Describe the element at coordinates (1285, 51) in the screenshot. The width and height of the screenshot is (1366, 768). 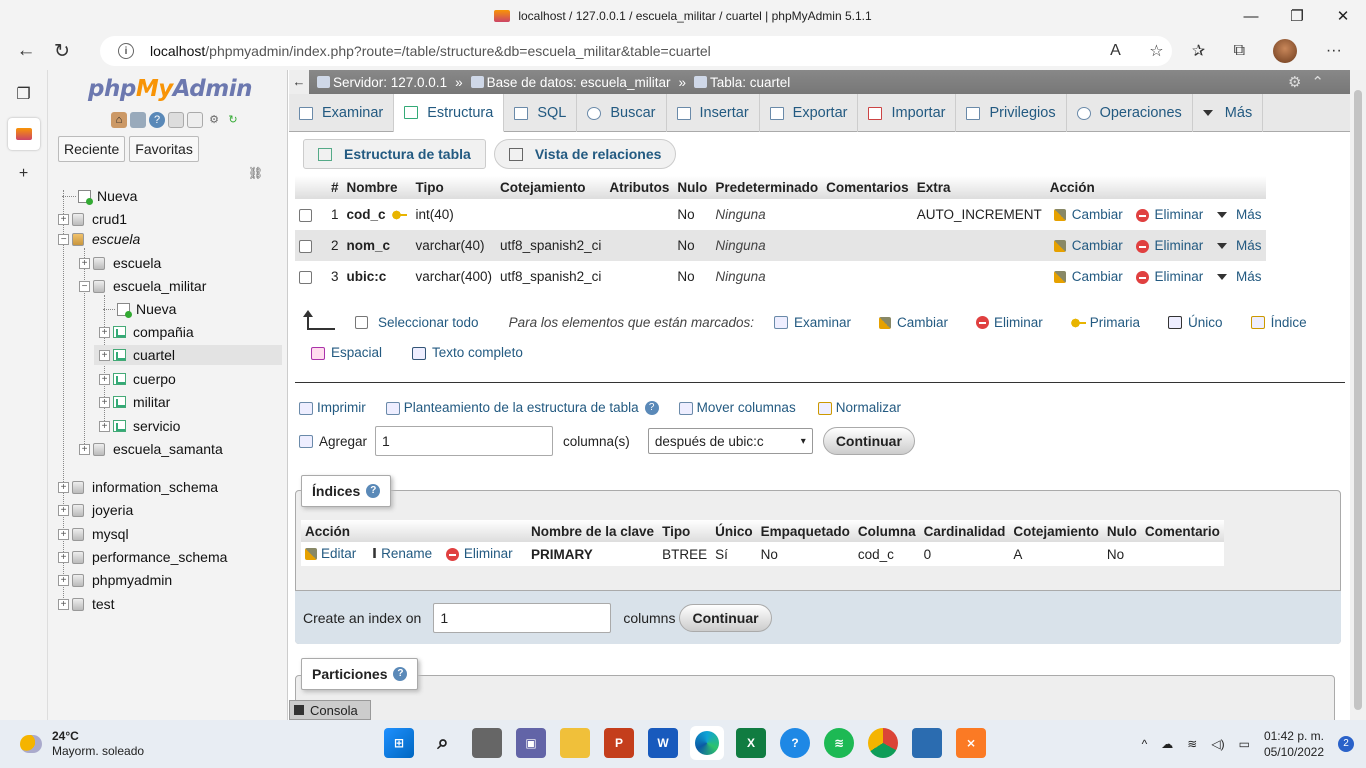
I see `profile-avatar` at that location.